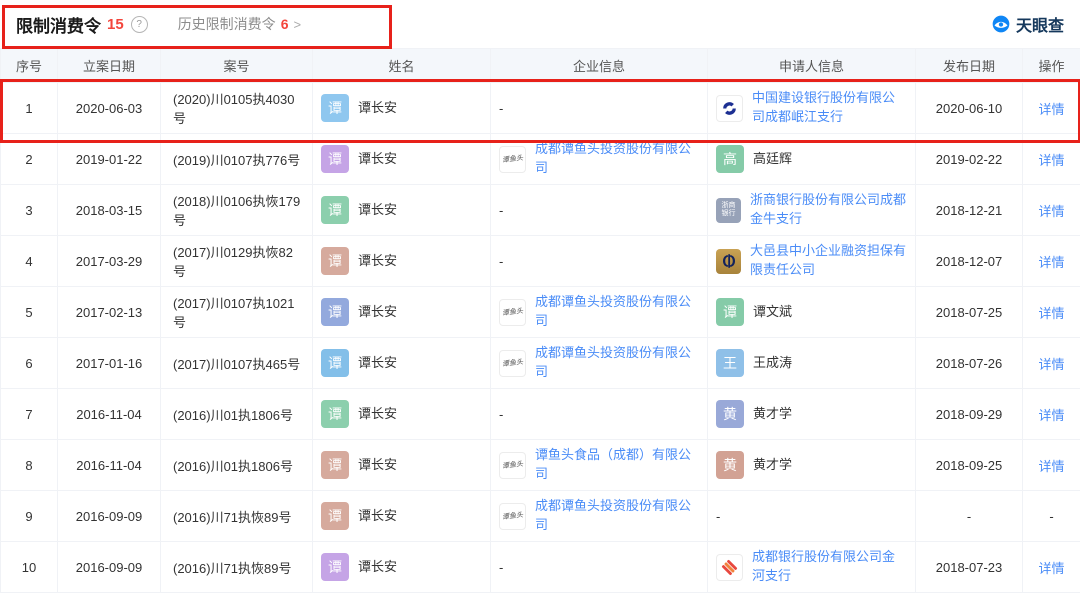 This screenshot has width=1080, height=598. What do you see at coordinates (773, 311) in the screenshot?
I see `applicant-name: 谭文斌` at bounding box center [773, 311].